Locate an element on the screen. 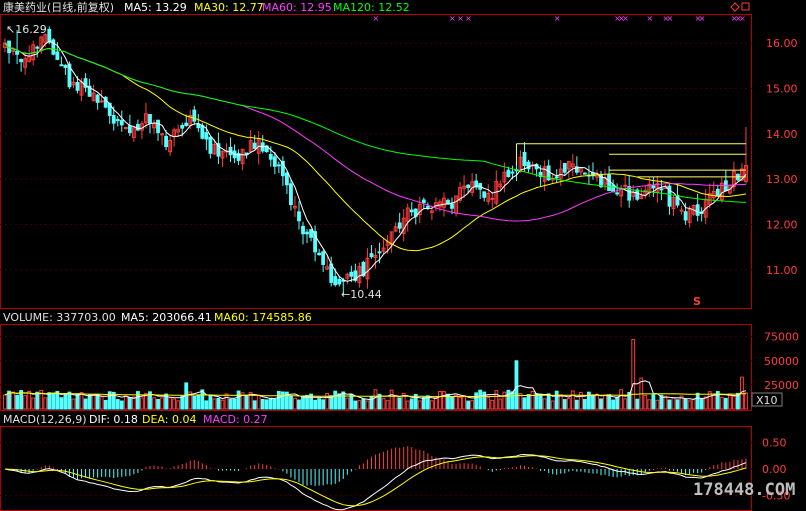 The image size is (806, 511). candle-up is located at coordinates (492, 198).